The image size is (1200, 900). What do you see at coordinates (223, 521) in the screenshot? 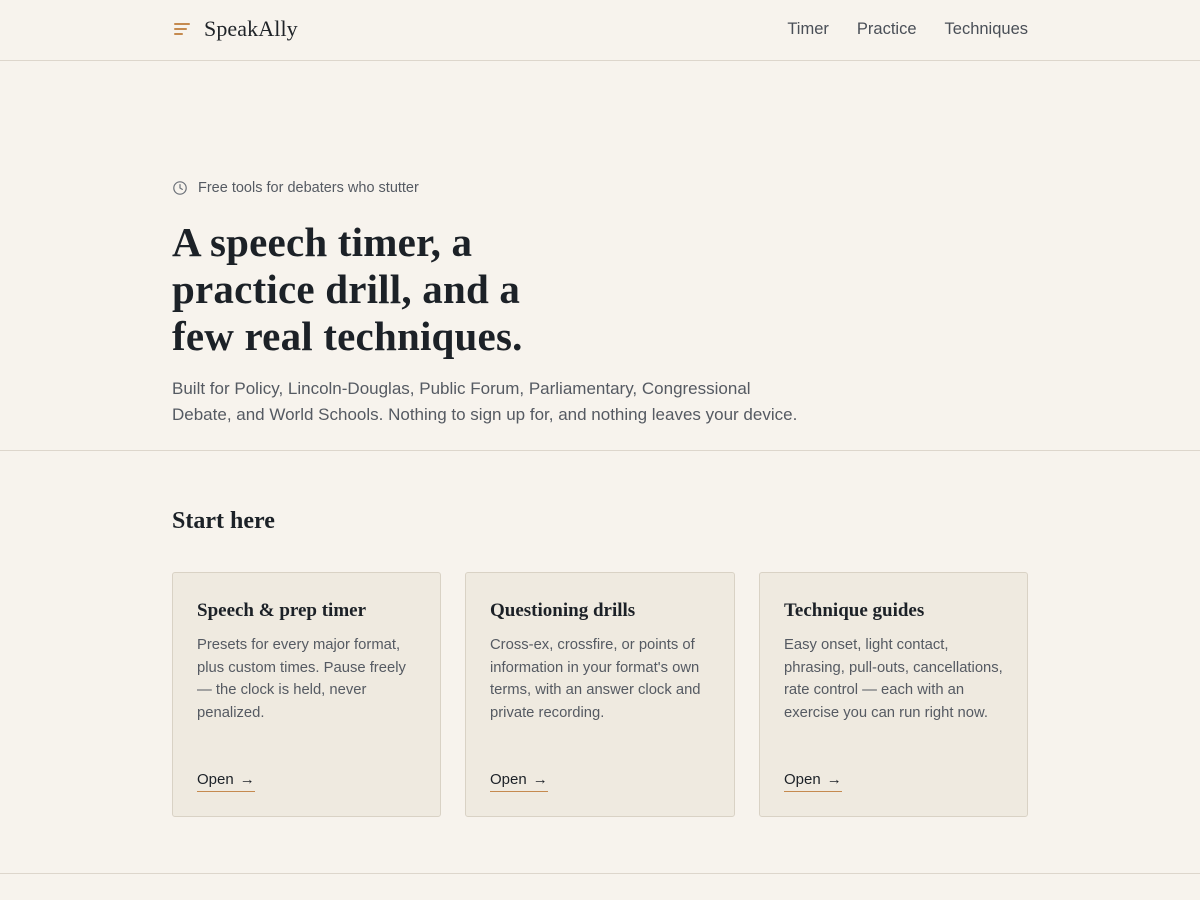
I see `start-here-heading: Start here` at bounding box center [223, 521].